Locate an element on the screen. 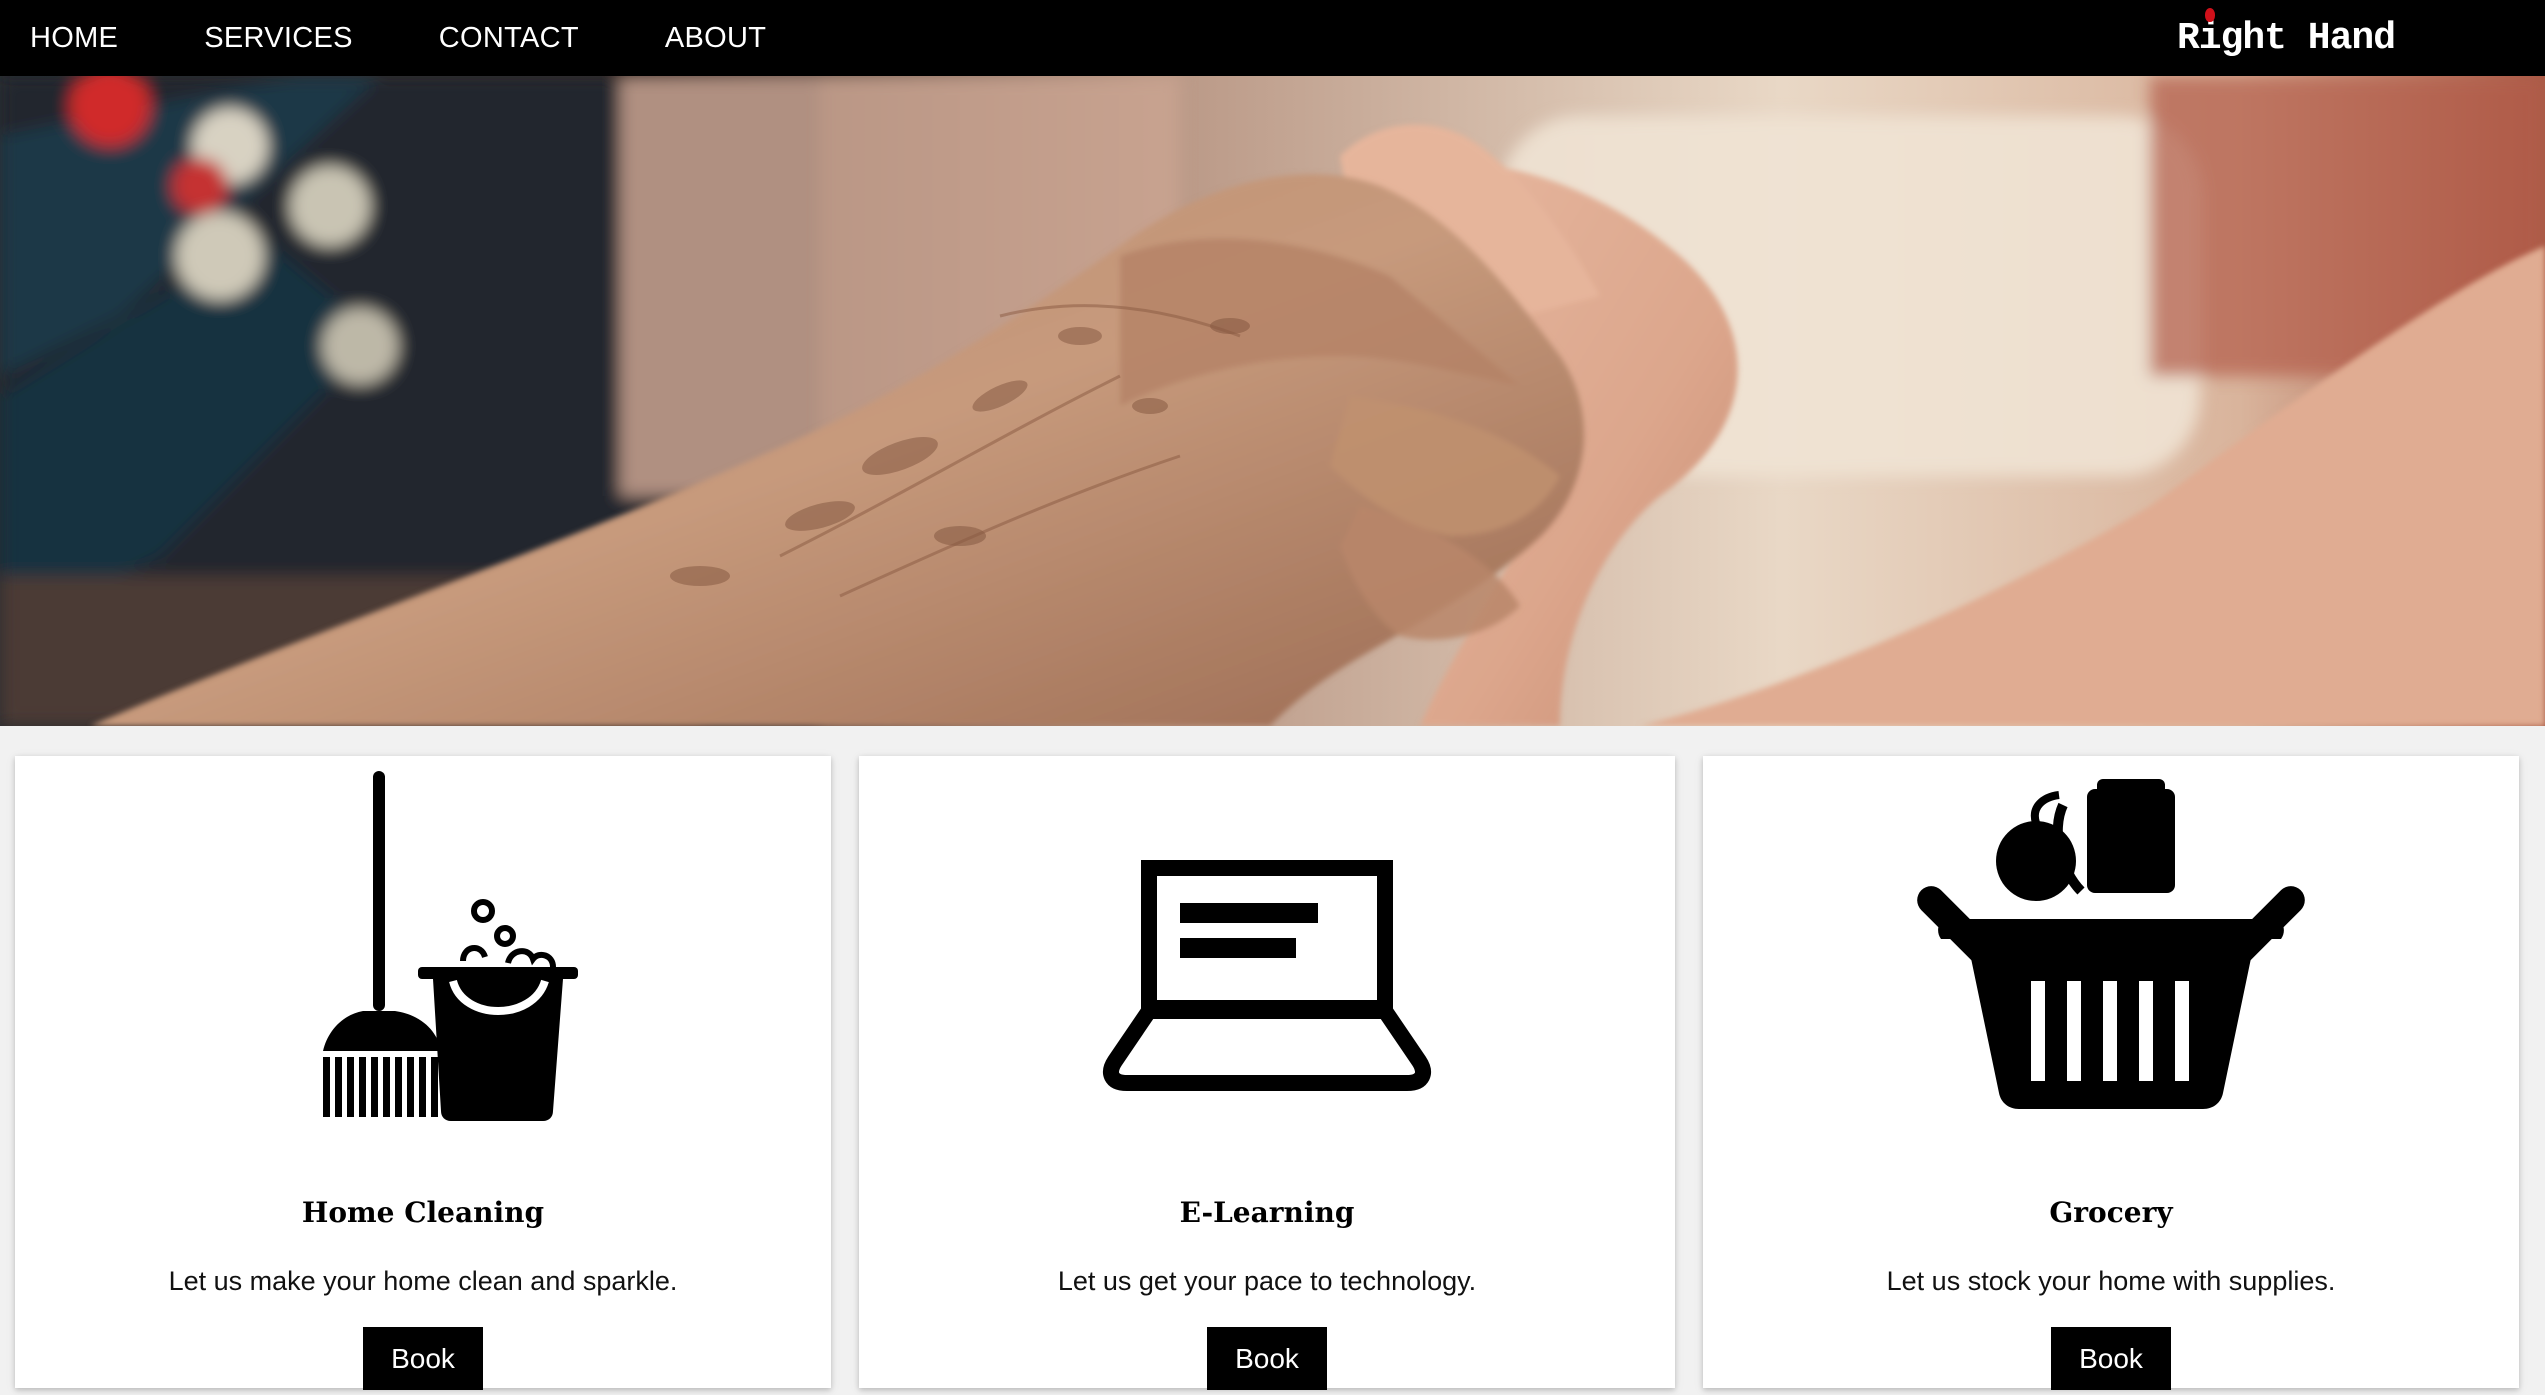 This screenshot has width=2545, height=1395. brand-red-dot is located at coordinates (2209, 14).